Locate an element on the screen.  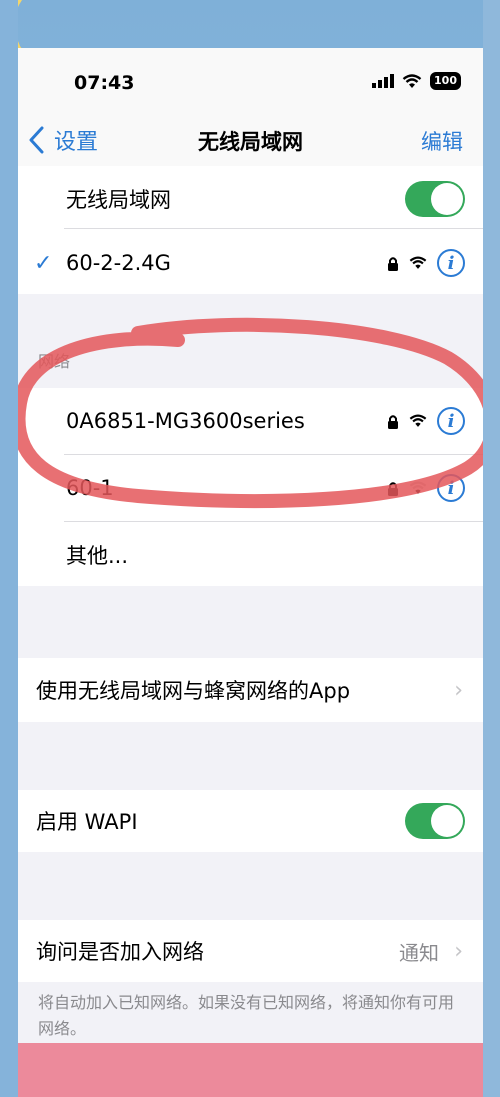
ask-join-label: 询问是否加入网络 is located at coordinates (120, 952).